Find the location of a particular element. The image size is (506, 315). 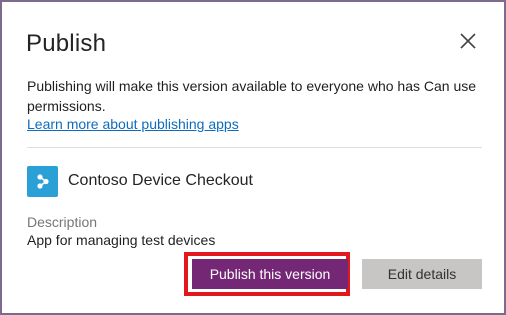

app-tile-icon is located at coordinates (42, 181).